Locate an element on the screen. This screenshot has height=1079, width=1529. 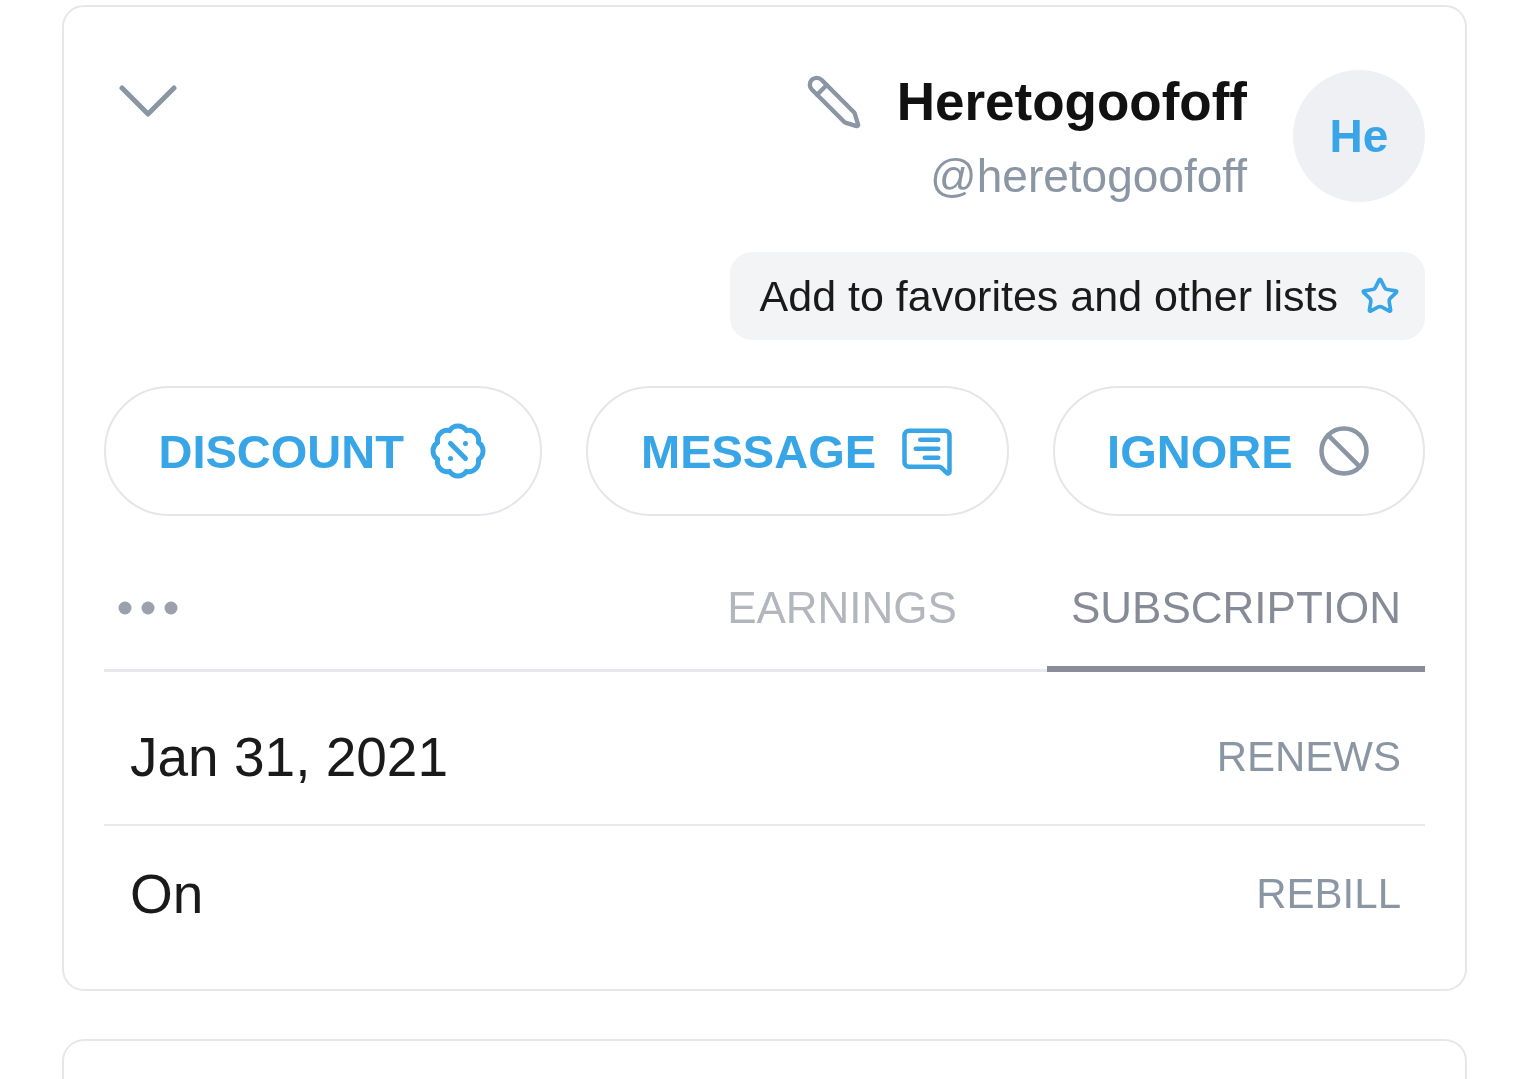
message-button: MESSAGE is located at coordinates (797, 451).